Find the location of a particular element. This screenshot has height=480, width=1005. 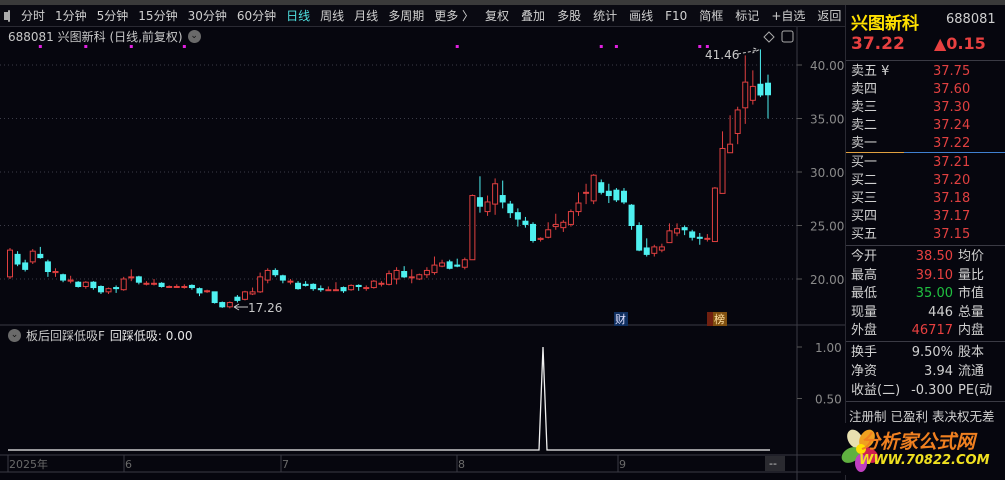

period-tab: 5分钟 is located at coordinates (113, 15).